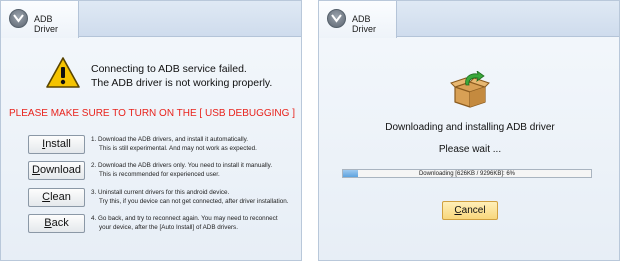 Image resolution: width=620 pixels, height=261 pixels. What do you see at coordinates (182, 83) in the screenshot?
I see `error-message-line2: The ADB driver is not working properly.` at bounding box center [182, 83].